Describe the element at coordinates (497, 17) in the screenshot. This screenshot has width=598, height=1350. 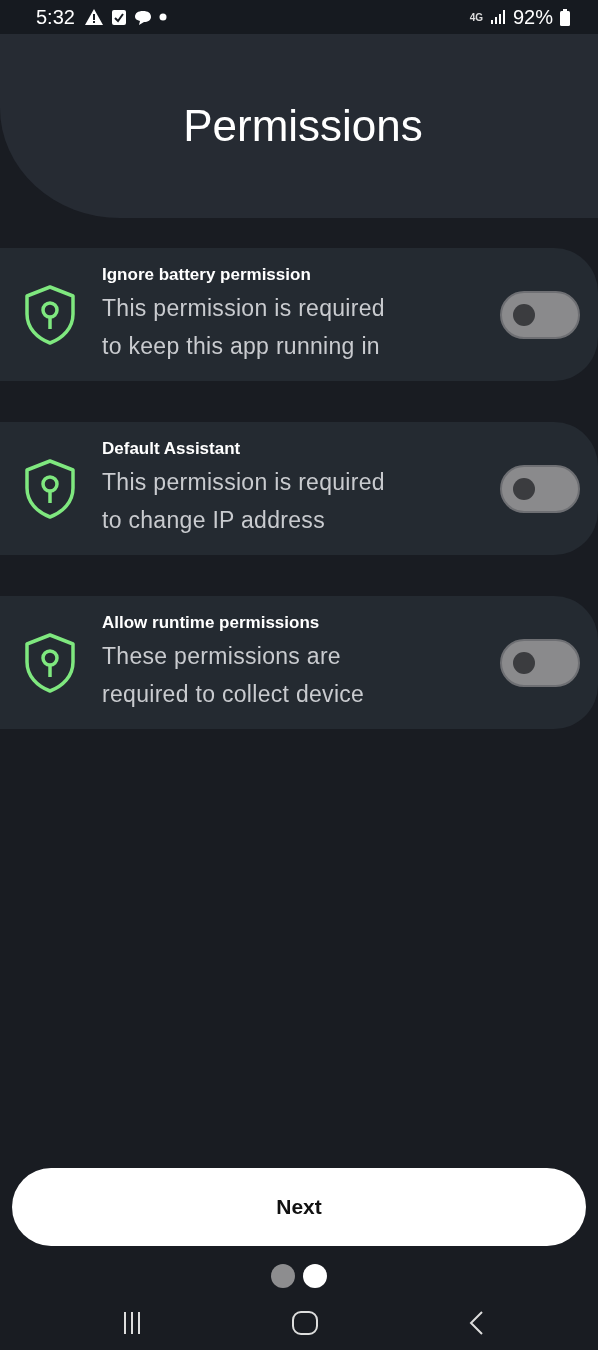
I see `signal-icon` at that location.